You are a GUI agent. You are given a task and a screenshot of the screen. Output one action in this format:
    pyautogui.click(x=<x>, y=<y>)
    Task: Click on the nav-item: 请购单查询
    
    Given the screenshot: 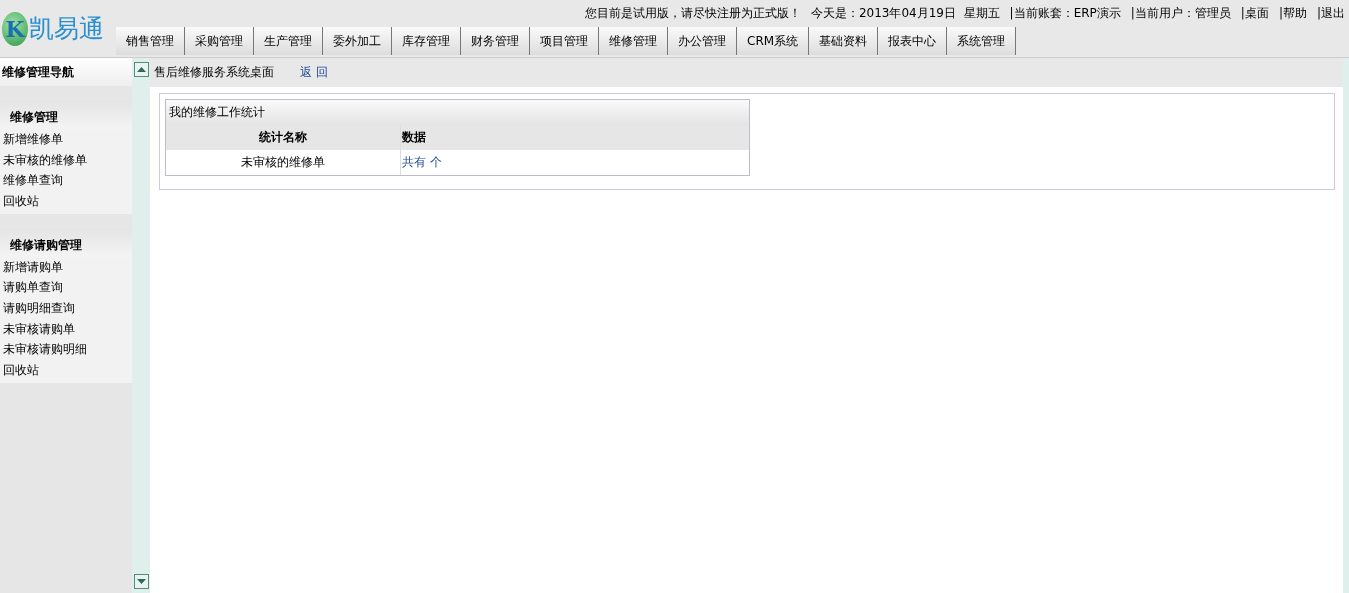 What is the action you would take?
    pyautogui.click(x=66, y=288)
    